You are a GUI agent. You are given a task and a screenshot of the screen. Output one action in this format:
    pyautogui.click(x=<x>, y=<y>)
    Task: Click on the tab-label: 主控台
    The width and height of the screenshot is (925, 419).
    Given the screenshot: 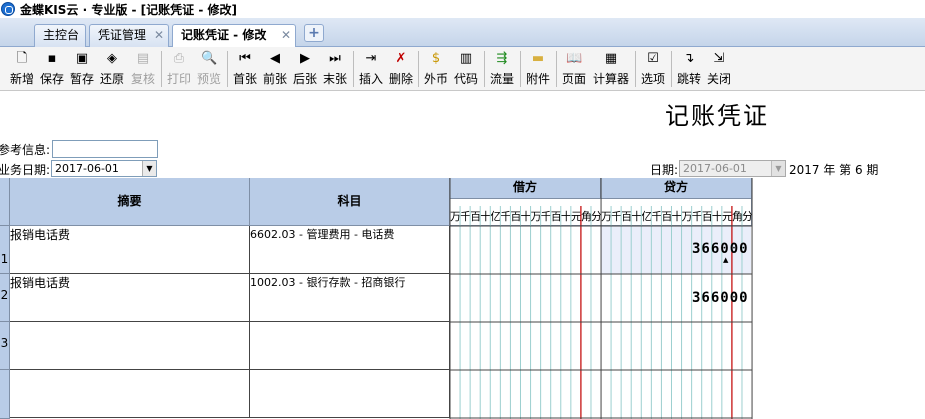 What is the action you would take?
    pyautogui.click(x=61, y=35)
    